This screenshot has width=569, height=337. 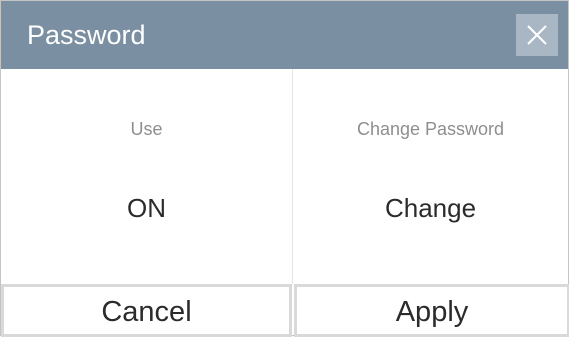 What do you see at coordinates (146, 310) in the screenshot?
I see `cancel-button: Cancel` at bounding box center [146, 310].